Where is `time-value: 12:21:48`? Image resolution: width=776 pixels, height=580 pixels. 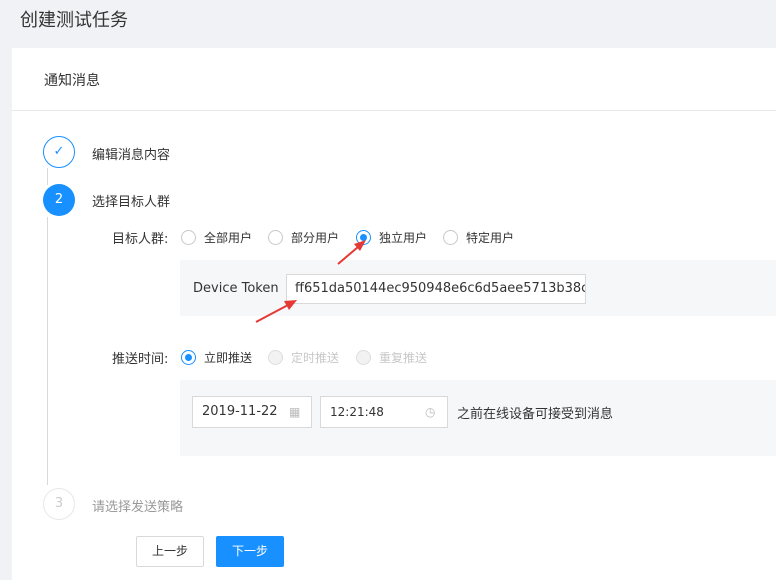 time-value: 12:21:48 is located at coordinates (357, 412).